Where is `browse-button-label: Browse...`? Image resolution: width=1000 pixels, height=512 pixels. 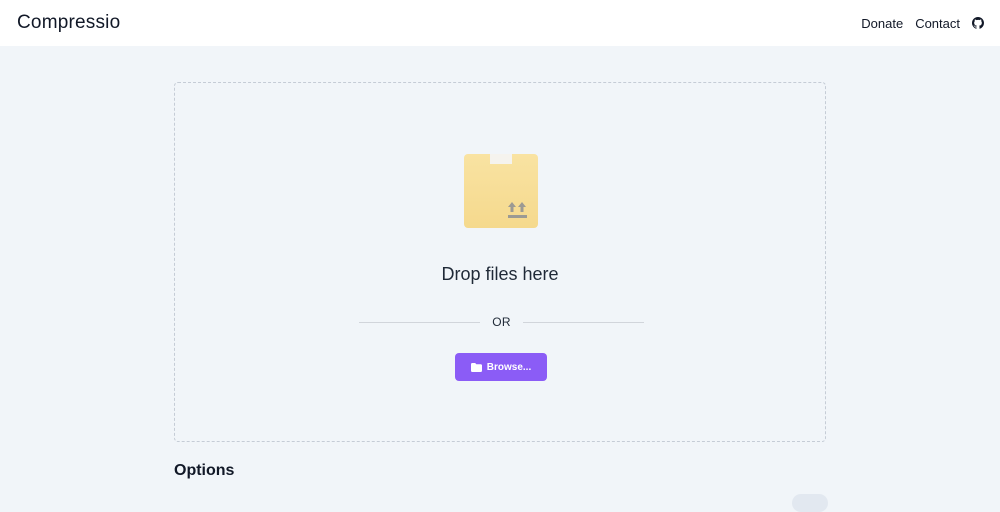
browse-button-label: Browse... is located at coordinates (509, 367).